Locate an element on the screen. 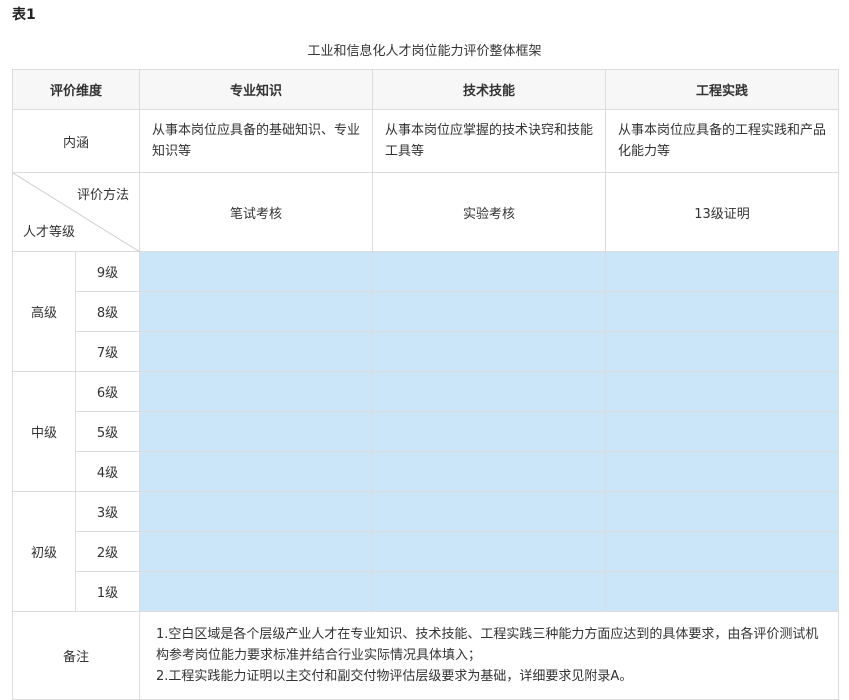 This screenshot has width=849, height=700. method-practice: 13级证明 is located at coordinates (722, 212).